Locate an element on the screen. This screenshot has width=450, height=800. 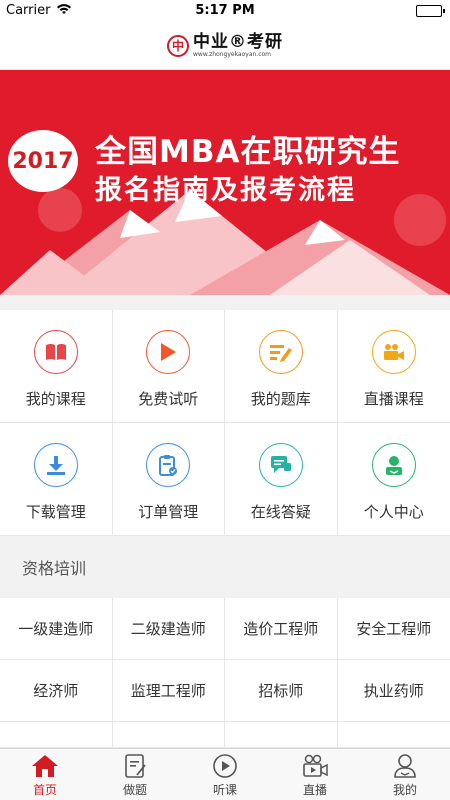
play-icon is located at coordinates (168, 352).